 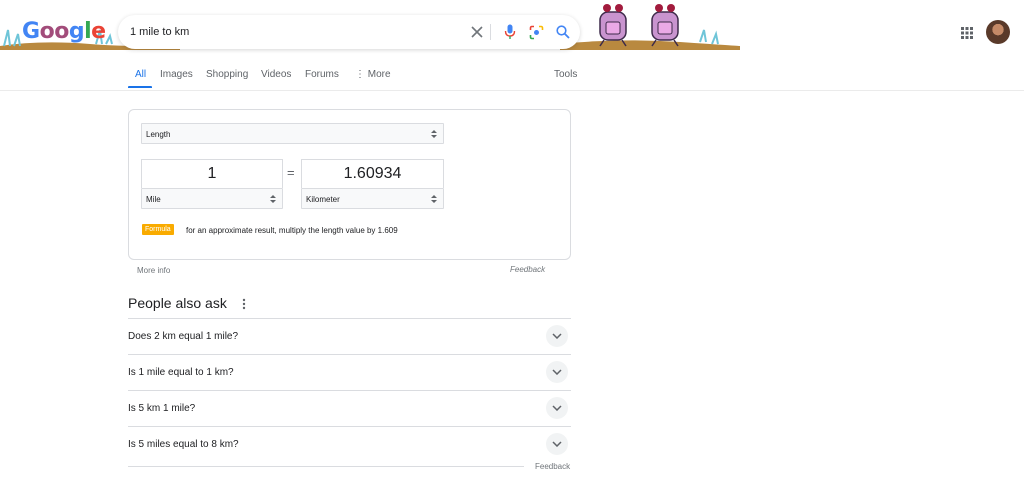 What do you see at coordinates (31, 31) in the screenshot?
I see `logo-letter: G` at bounding box center [31, 31].